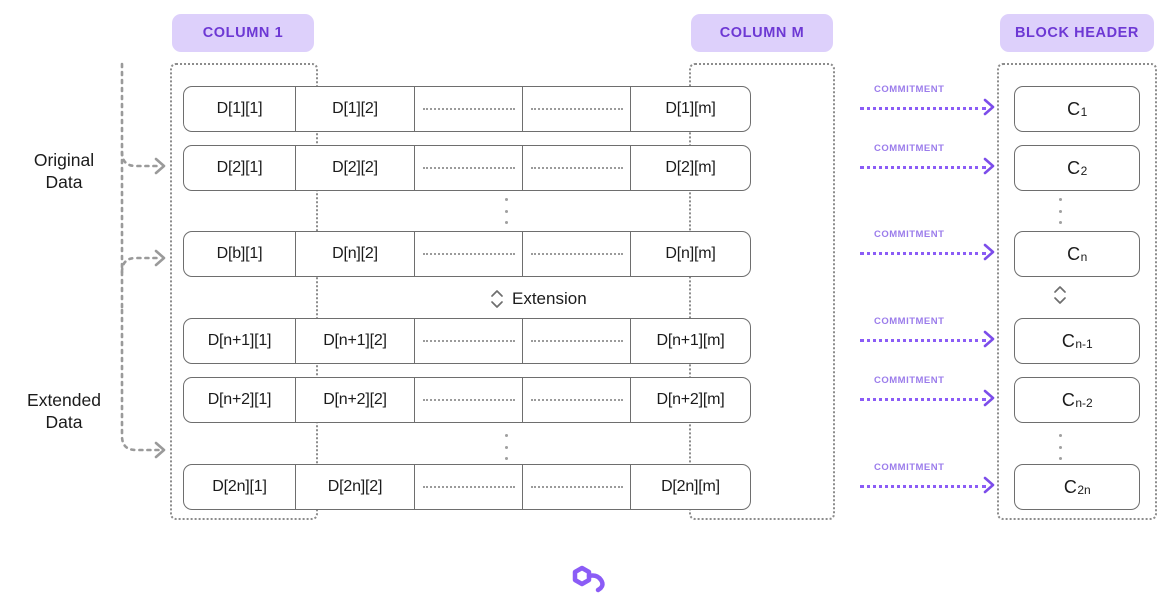 This screenshot has height=598, width=1174. What do you see at coordinates (1084, 490) in the screenshot?
I see `commitment-subscript: 2n` at bounding box center [1084, 490].